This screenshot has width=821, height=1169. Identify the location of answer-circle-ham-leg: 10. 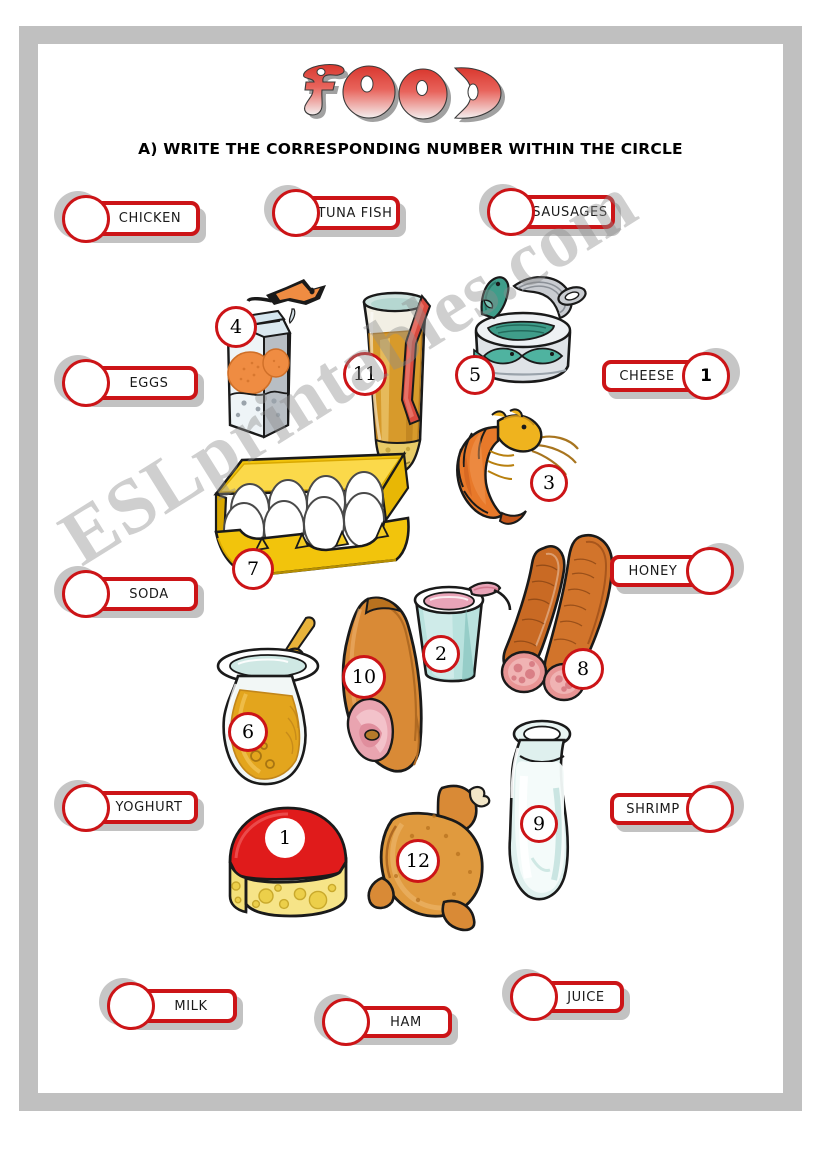
(364, 677).